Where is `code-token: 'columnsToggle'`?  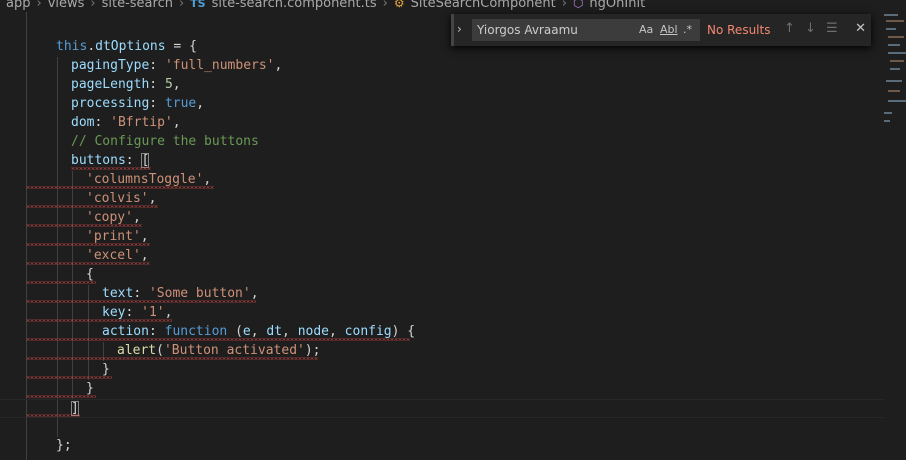
code-token: 'columnsToggle' is located at coordinates (145, 179).